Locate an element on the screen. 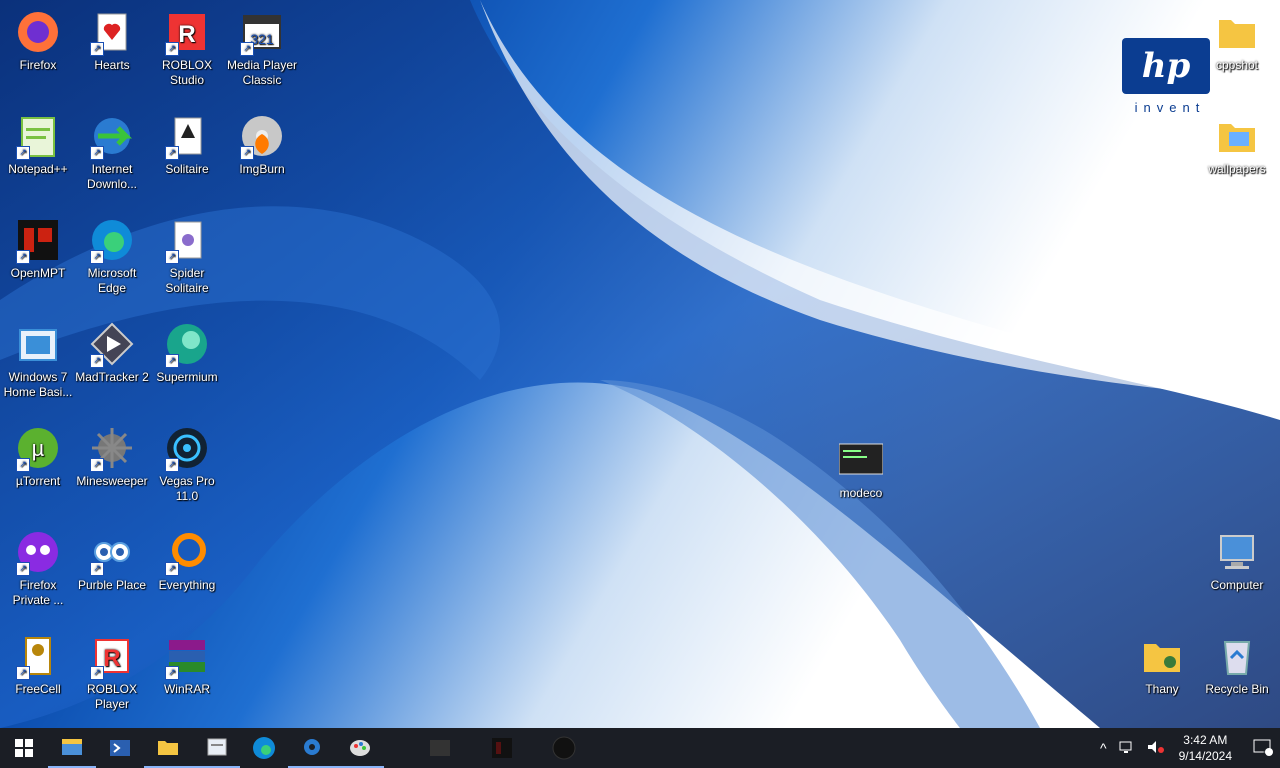  notepadpp-icon: ↗ is located at coordinates (38, 136).